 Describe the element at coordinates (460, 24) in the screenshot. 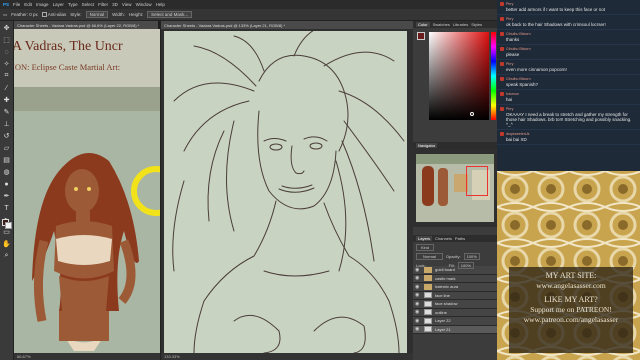

I see `tab-libraries: Libraries` at that location.